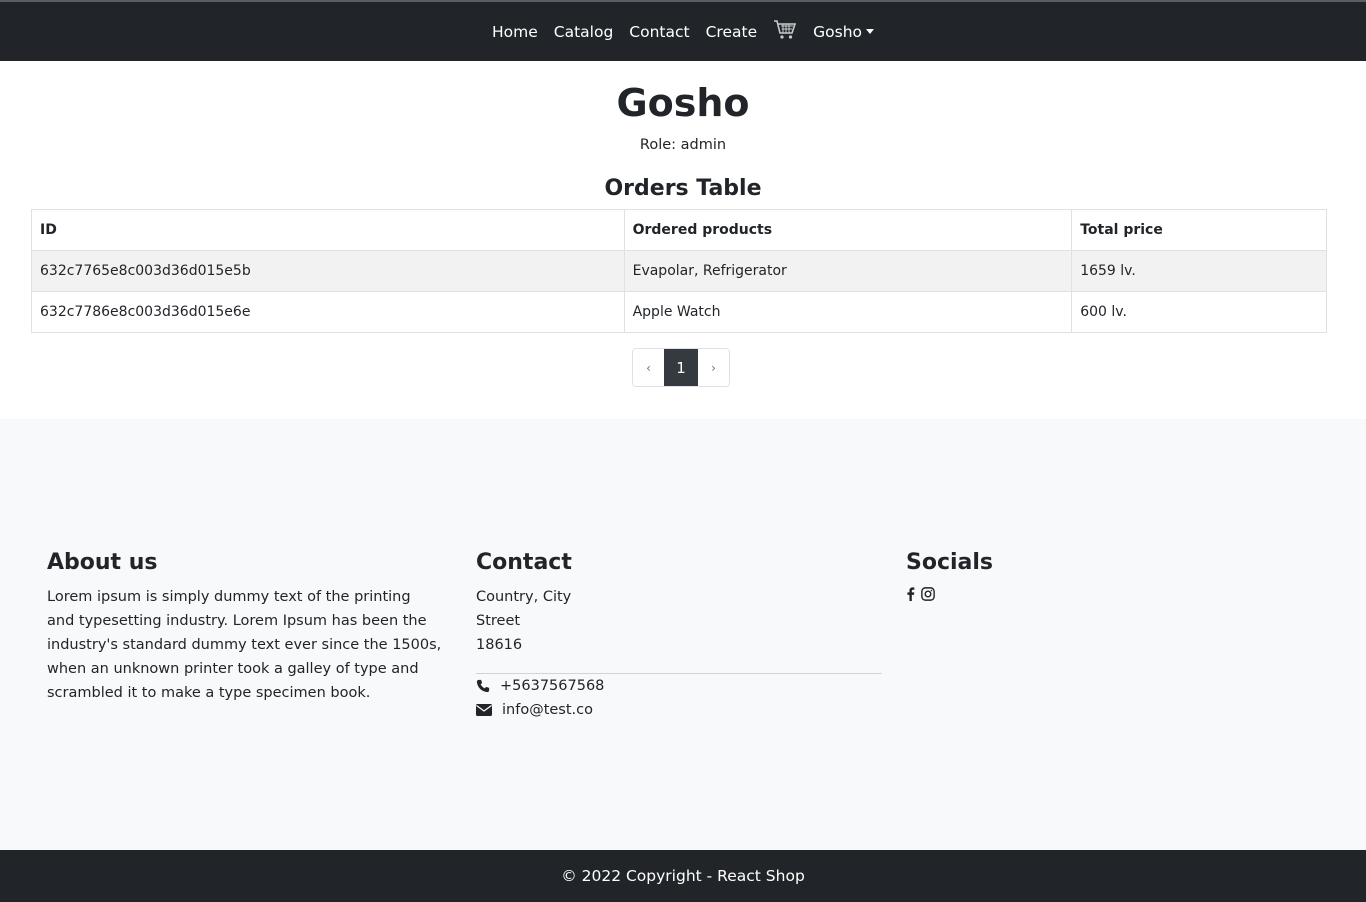  I want to click on about-heading: About us, so click(102, 562).